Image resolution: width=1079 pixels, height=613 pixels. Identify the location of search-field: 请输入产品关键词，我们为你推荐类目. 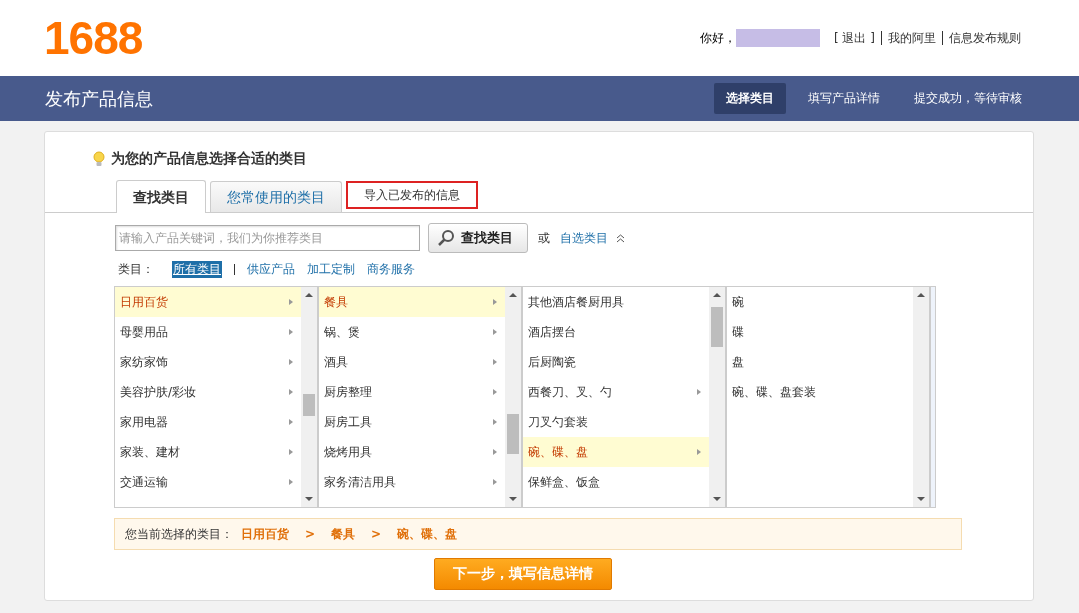
(267, 238).